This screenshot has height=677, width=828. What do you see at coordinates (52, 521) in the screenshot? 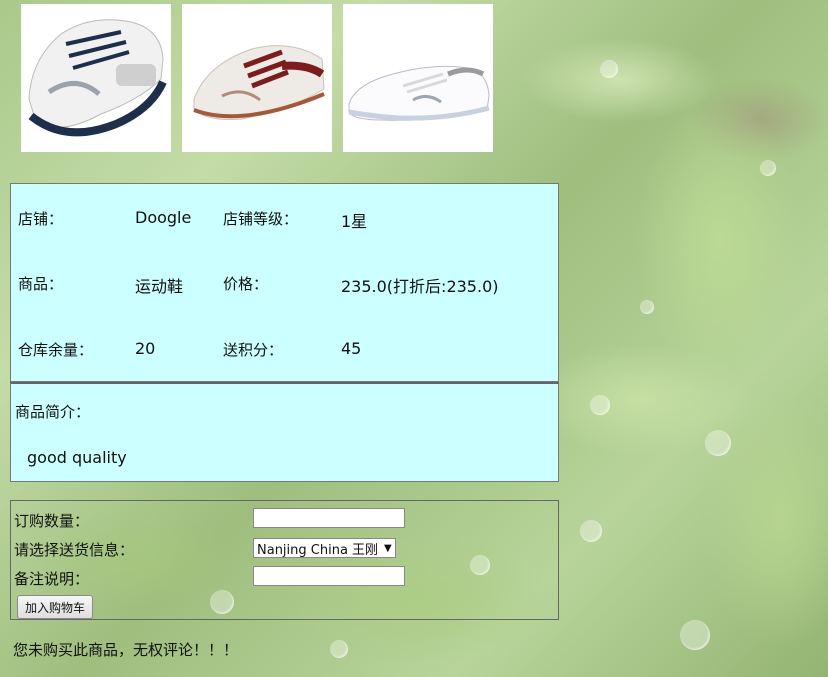
I see `quantity-label: 订购数量：` at bounding box center [52, 521].